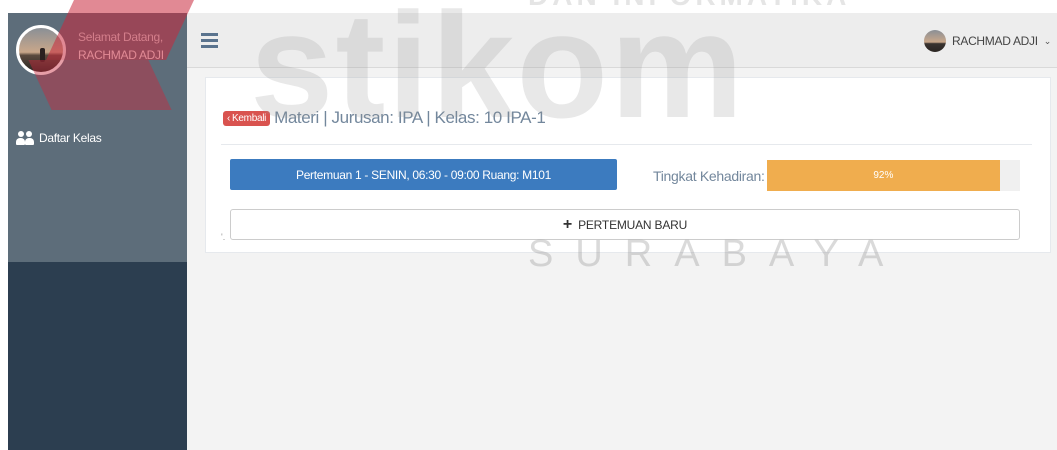 This screenshot has width=1057, height=450. I want to click on back-button-label: Kembali, so click(249, 118).